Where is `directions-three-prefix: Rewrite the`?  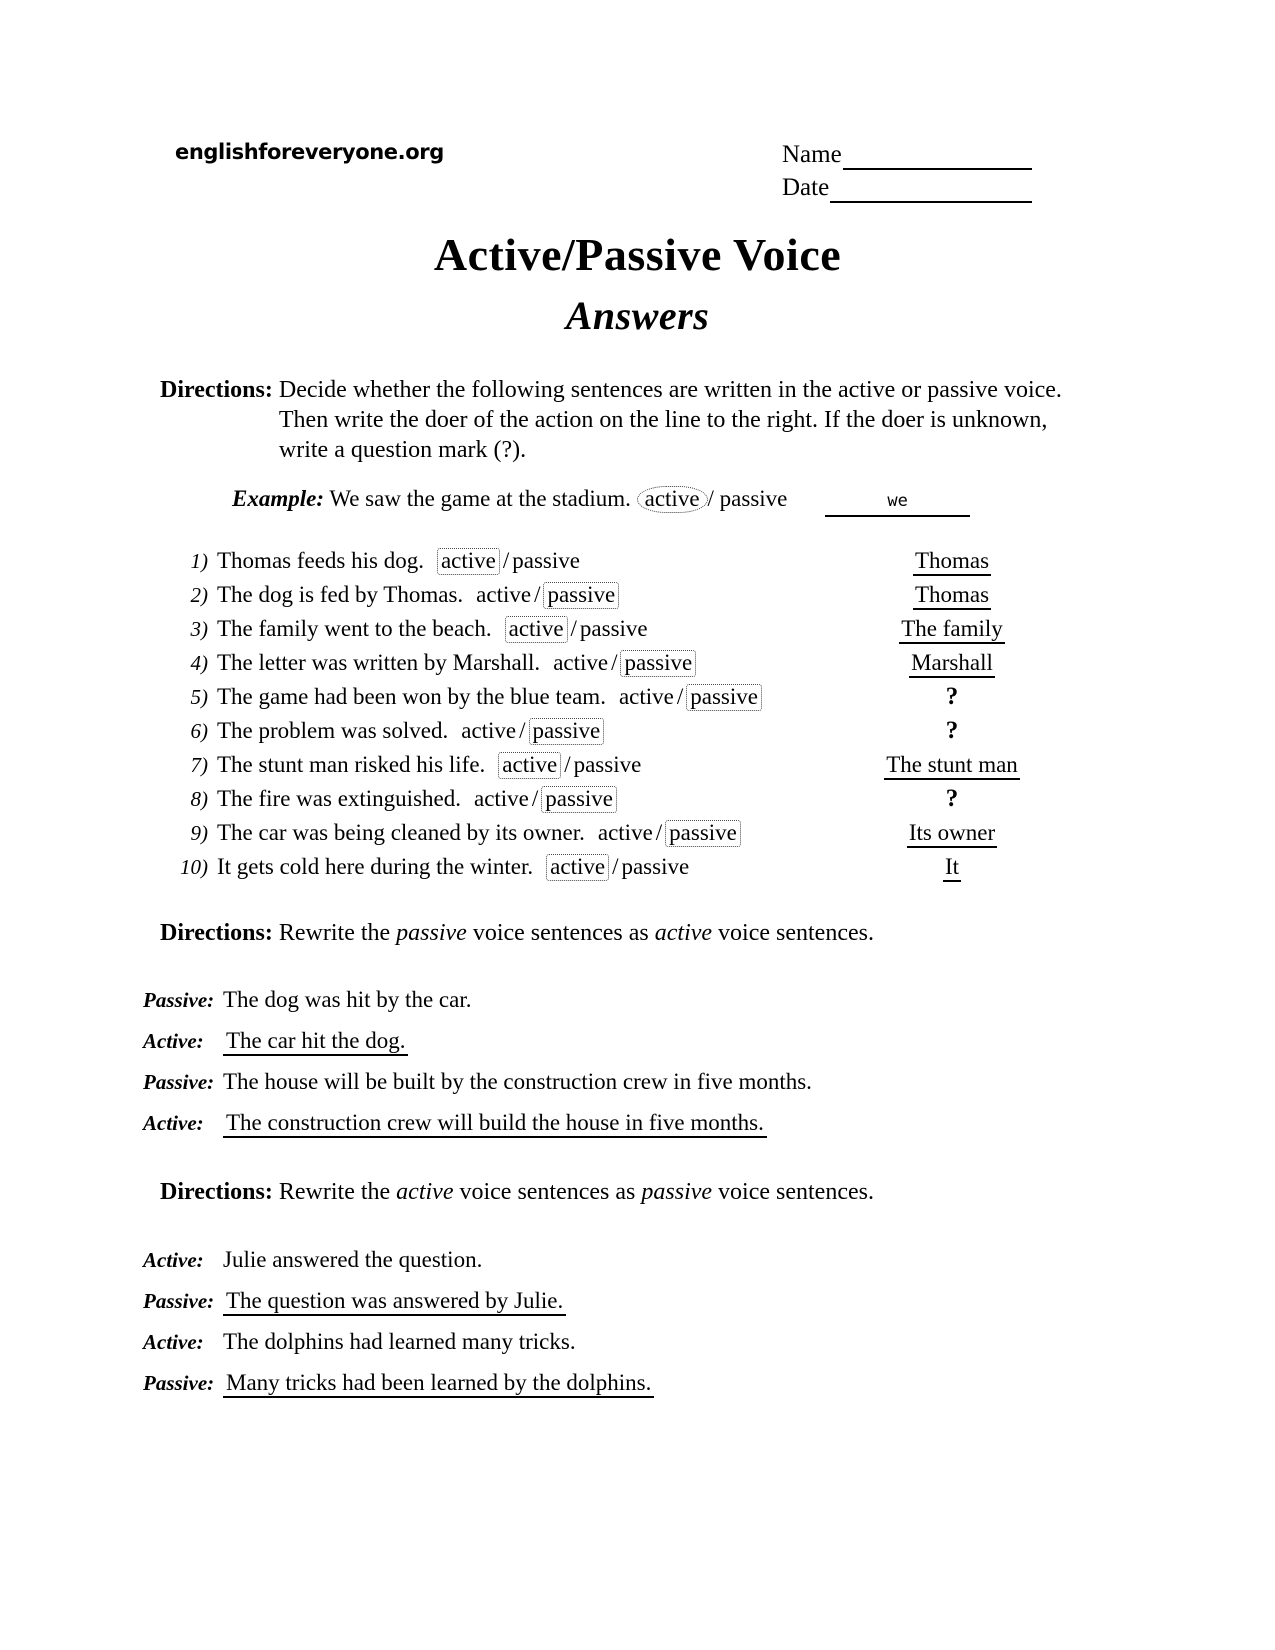
directions-three-prefix: Rewrite the is located at coordinates (337, 1192).